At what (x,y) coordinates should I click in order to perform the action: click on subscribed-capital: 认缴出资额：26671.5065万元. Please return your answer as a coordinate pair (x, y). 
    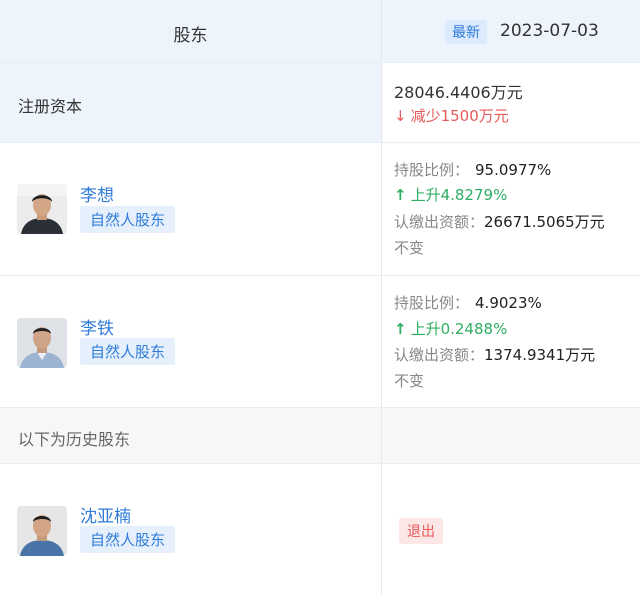
    Looking at the image, I should click on (499, 221).